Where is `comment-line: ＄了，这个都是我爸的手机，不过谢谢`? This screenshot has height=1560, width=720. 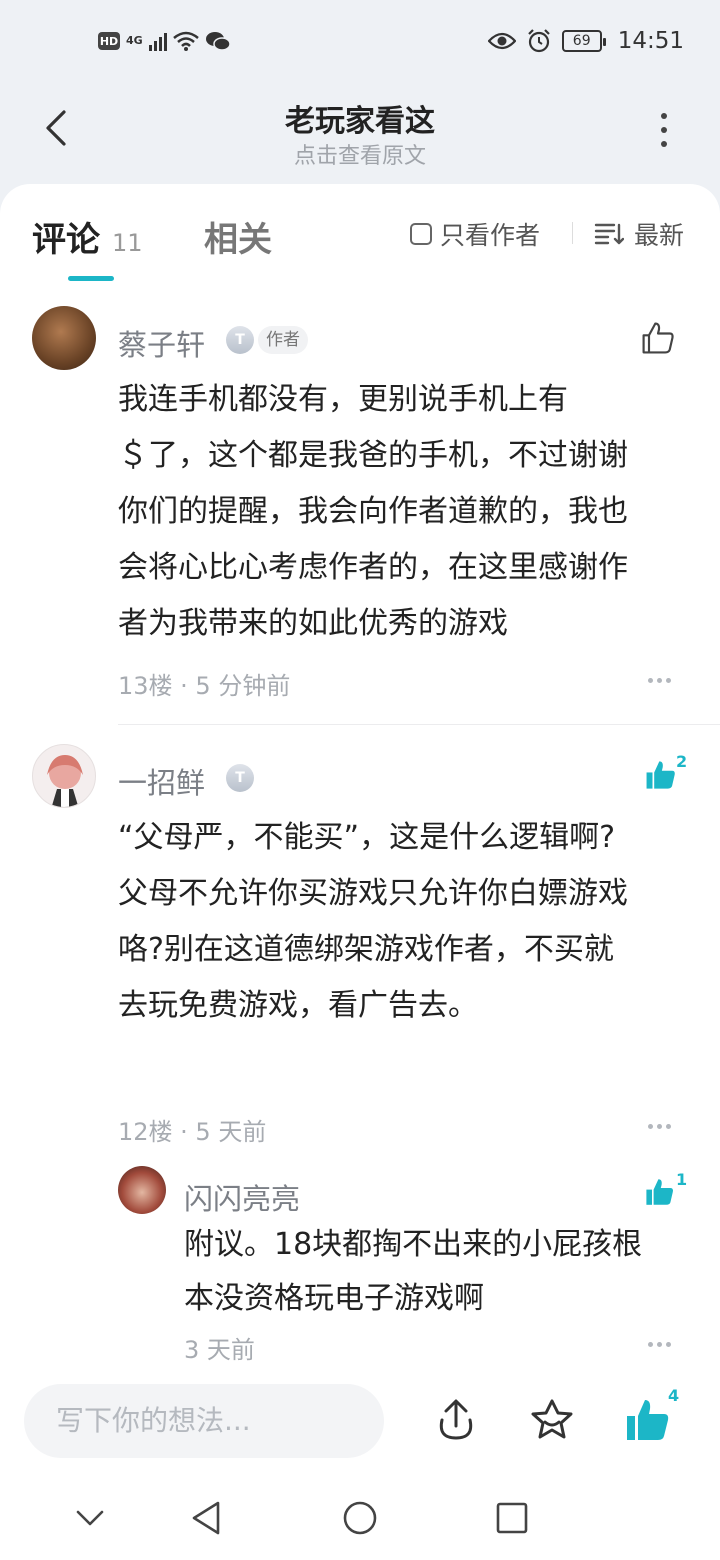 comment-line: ＄了，这个都是我爸的手机，不过谢谢 is located at coordinates (373, 455).